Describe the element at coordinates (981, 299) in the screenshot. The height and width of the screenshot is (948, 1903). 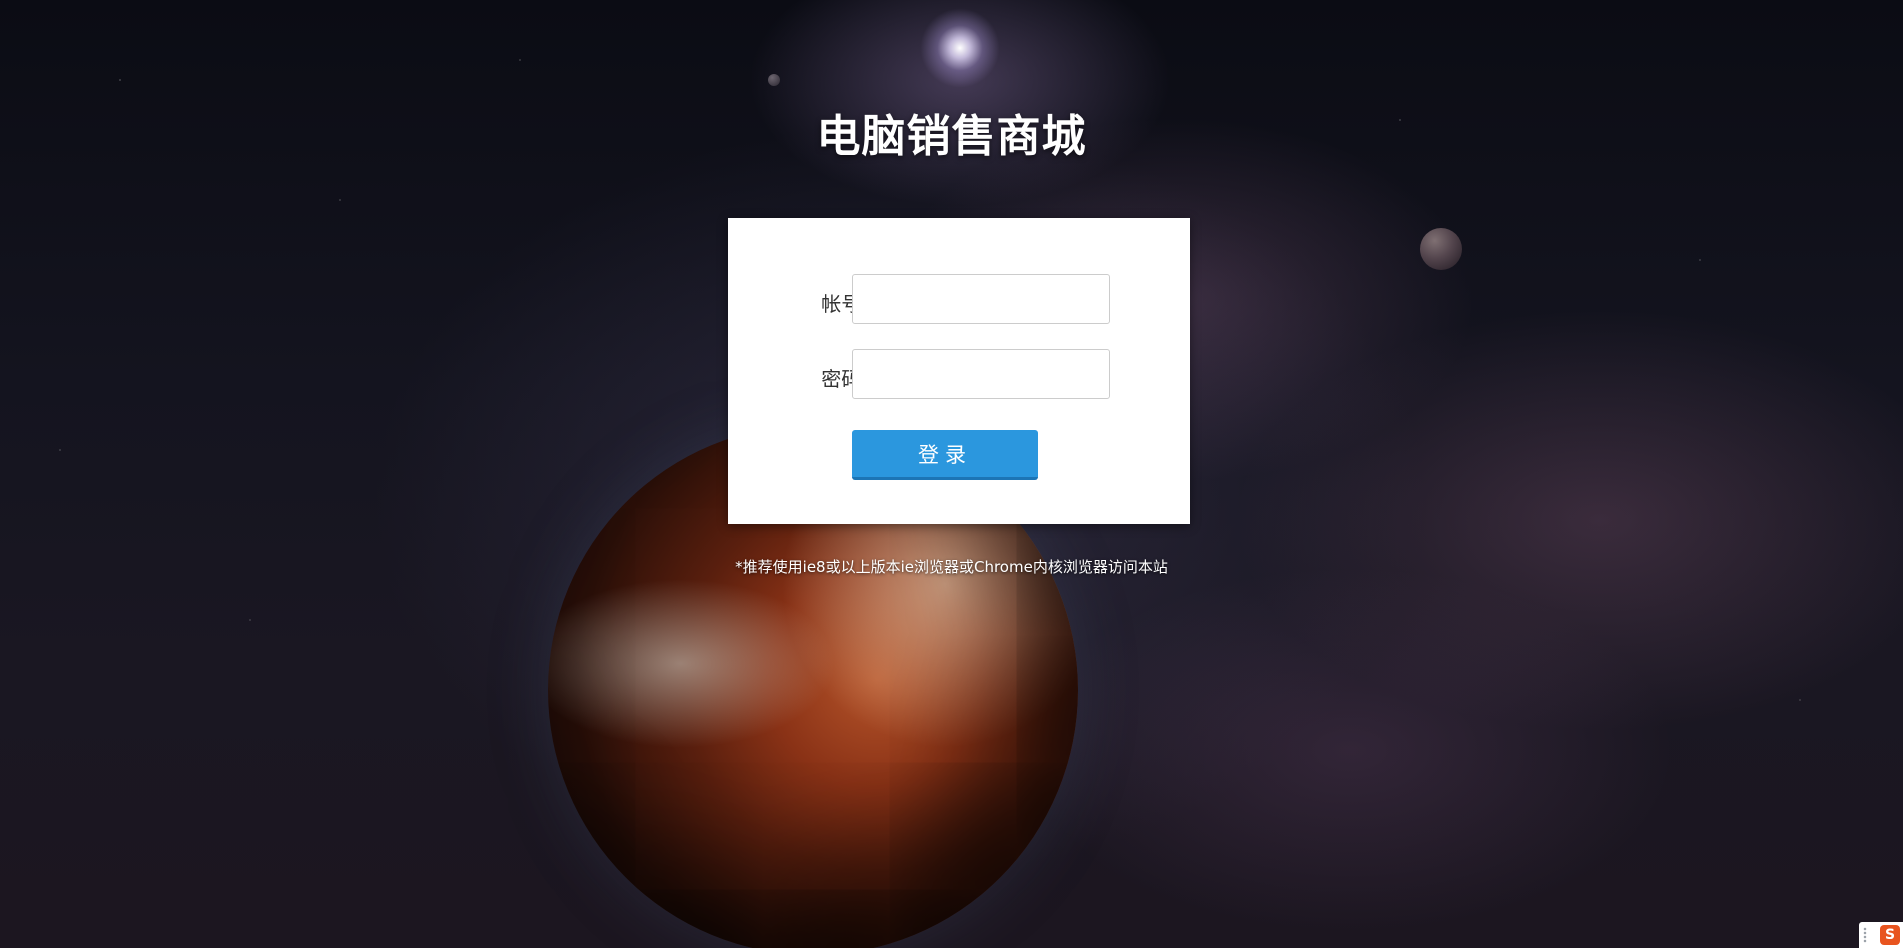
I see `account-input` at that location.